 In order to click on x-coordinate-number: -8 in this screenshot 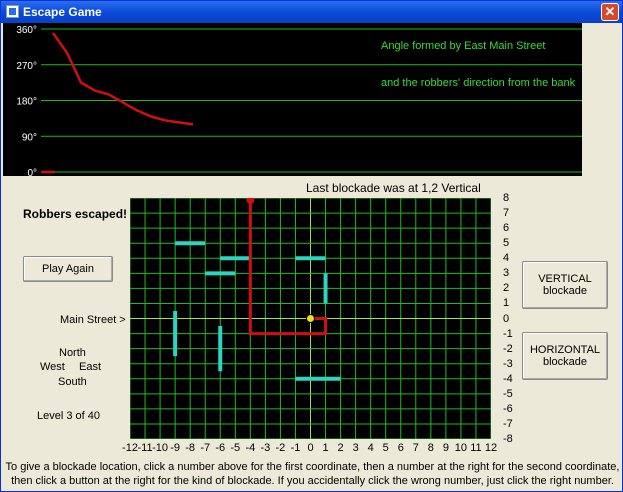, I will do `click(190, 448)`.